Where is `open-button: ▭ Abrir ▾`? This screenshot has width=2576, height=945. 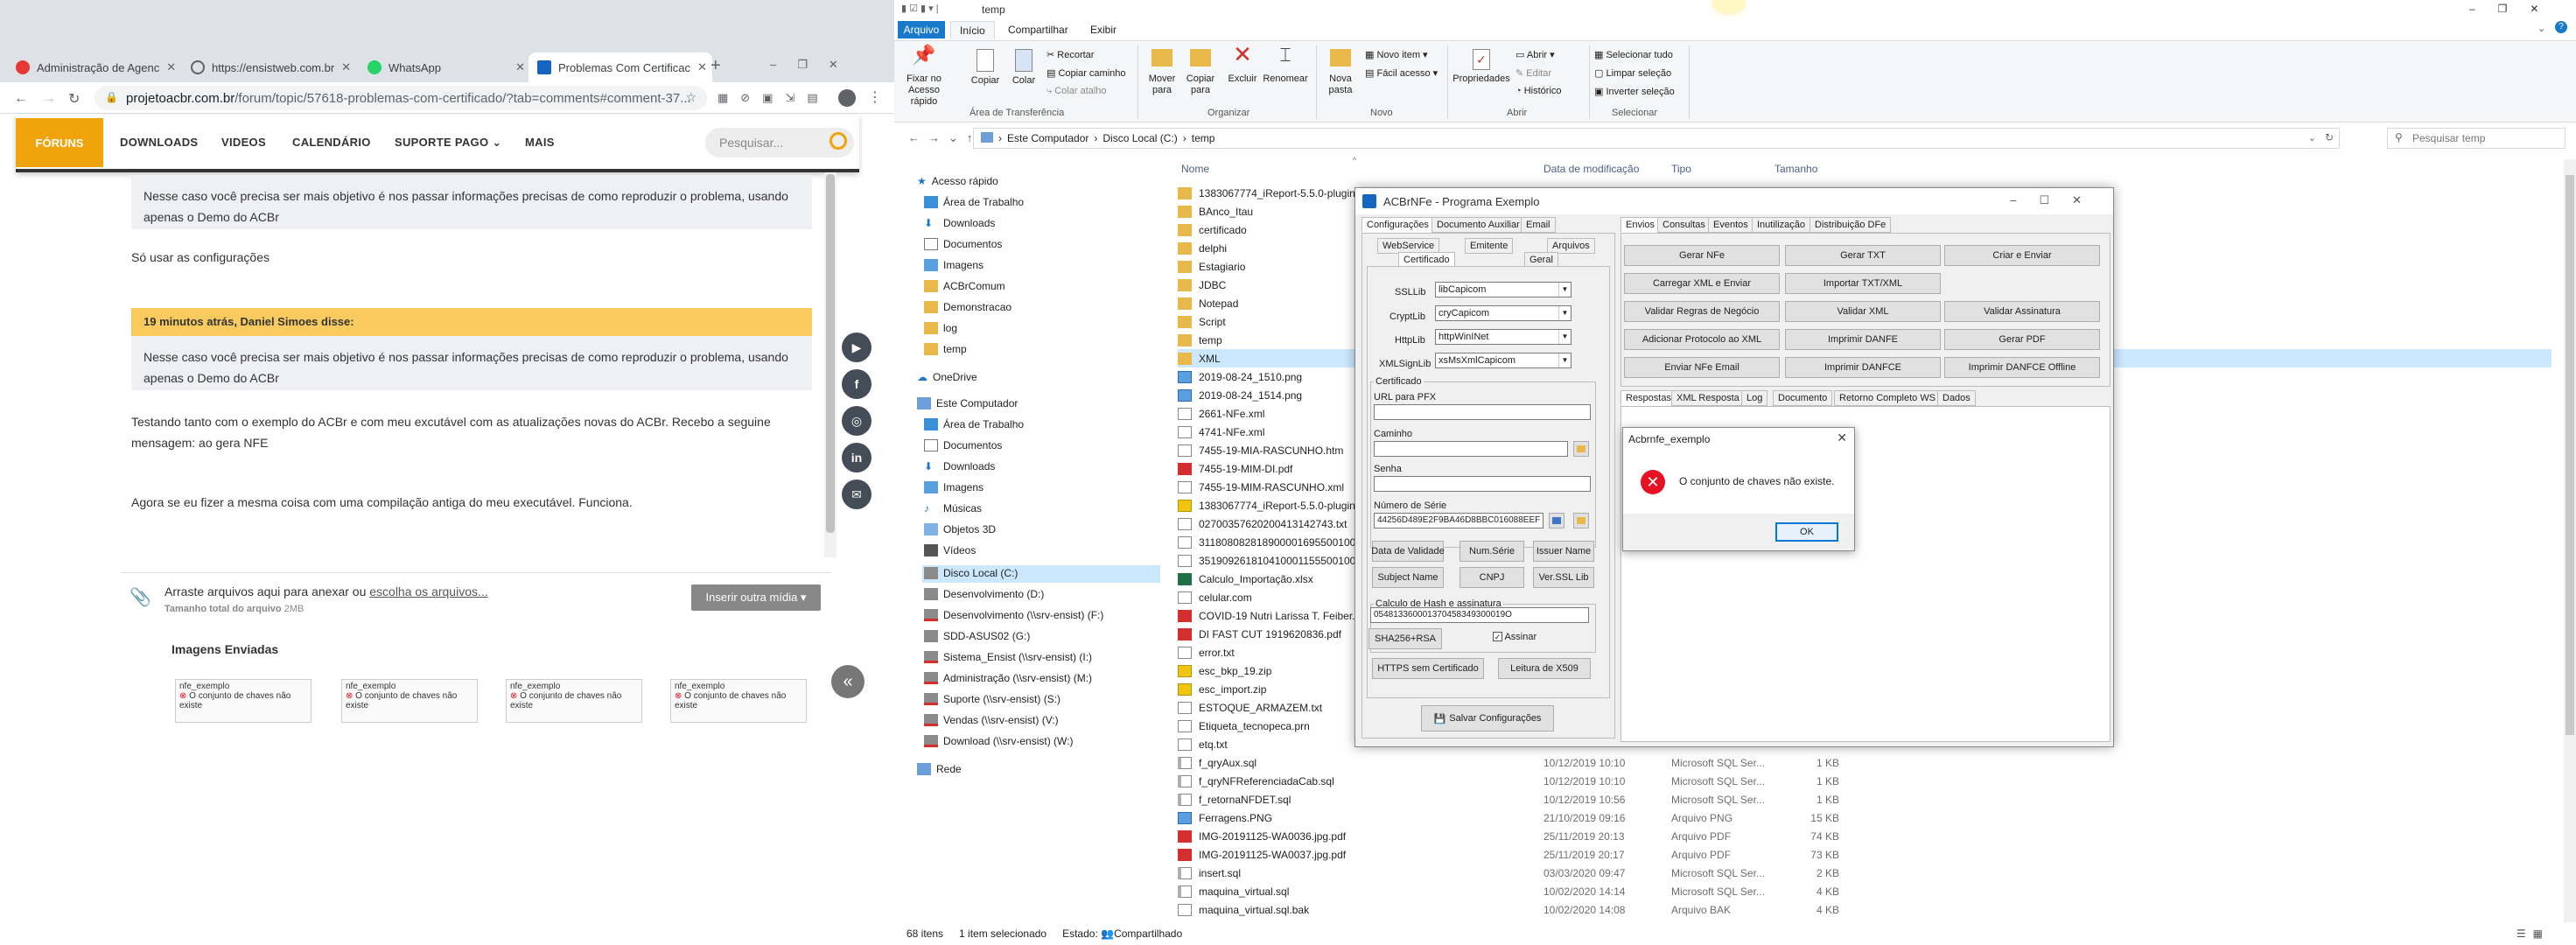 open-button: ▭ Abrir ▾ is located at coordinates (1535, 54).